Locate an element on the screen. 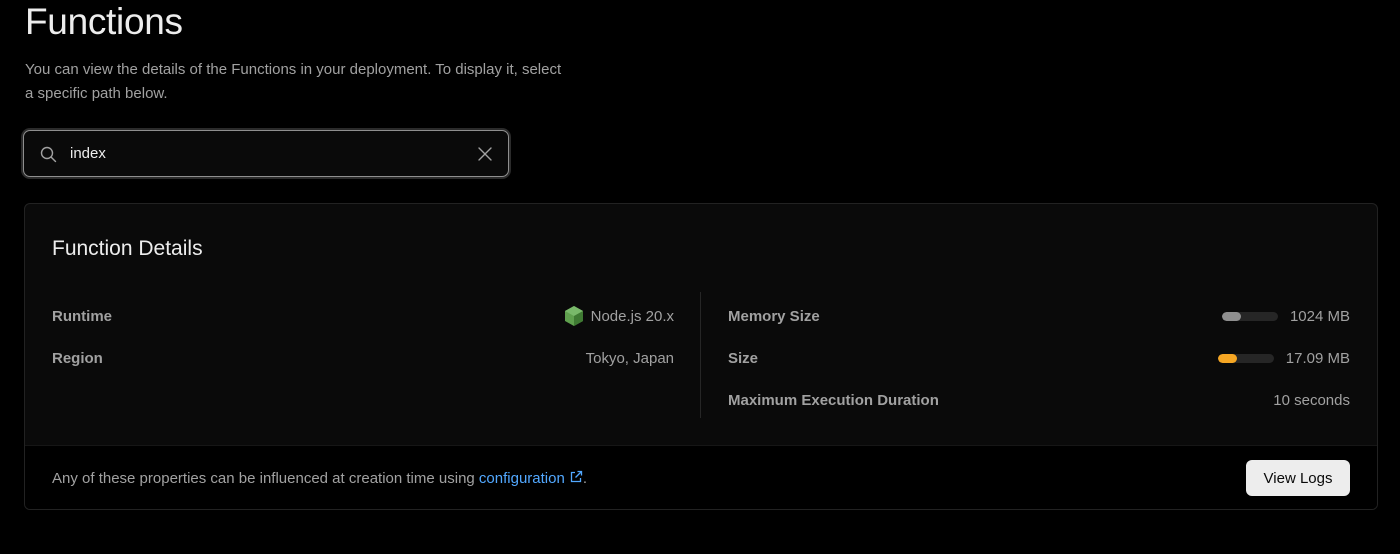 The height and width of the screenshot is (554, 1400). external-link-icon is located at coordinates (576, 477).